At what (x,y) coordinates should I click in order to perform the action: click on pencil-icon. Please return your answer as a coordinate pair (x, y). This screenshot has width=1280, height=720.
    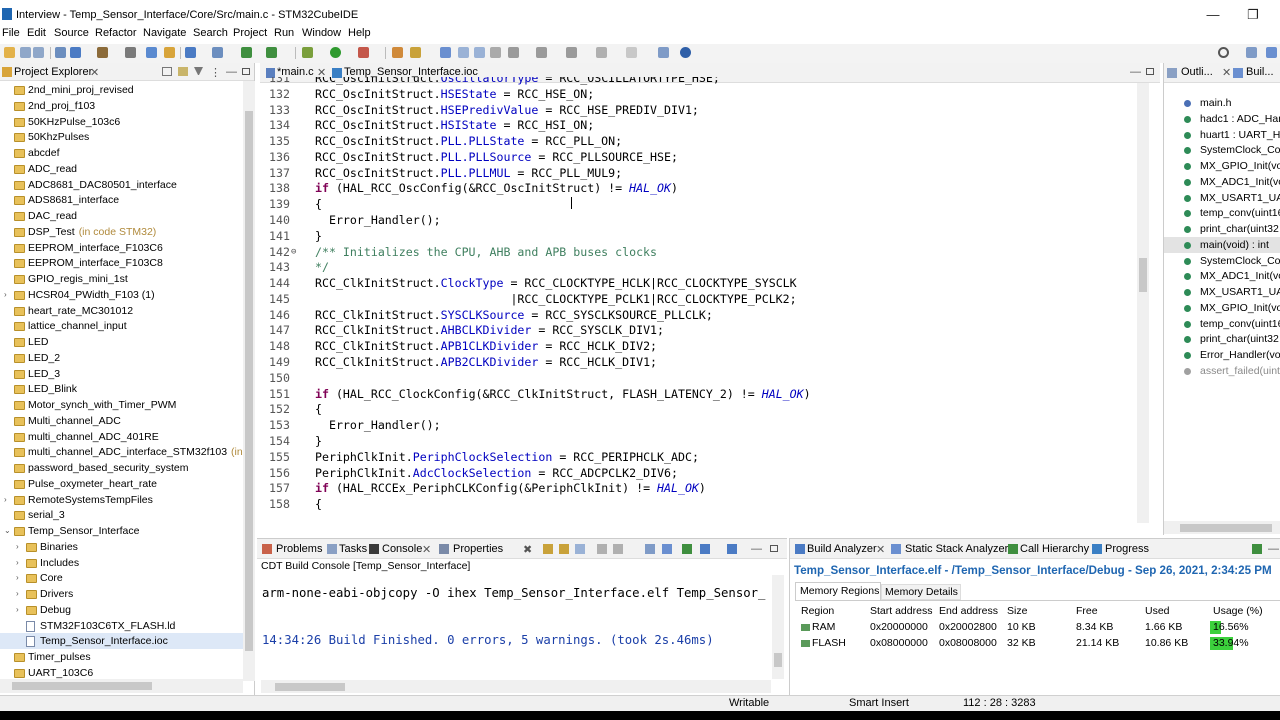
    Looking at the image, I should click on (415, 52).